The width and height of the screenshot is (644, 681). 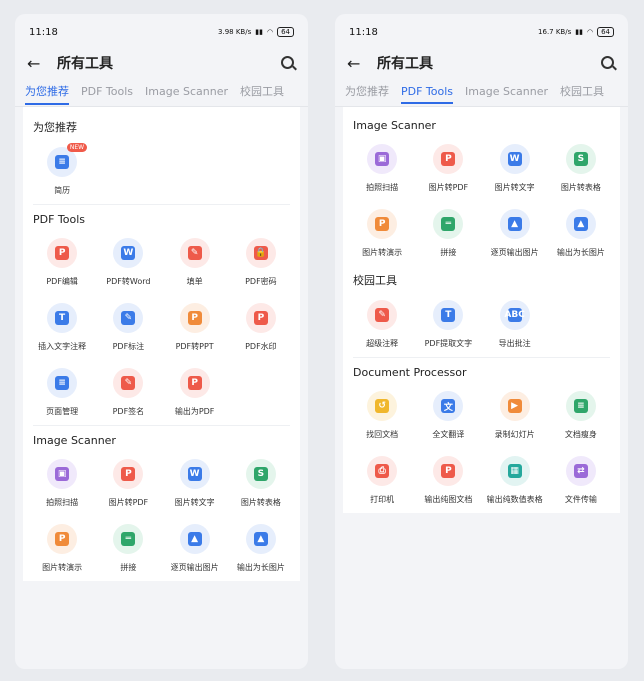 I want to click on network-speed: 3.98 KB/s, so click(x=235, y=32).